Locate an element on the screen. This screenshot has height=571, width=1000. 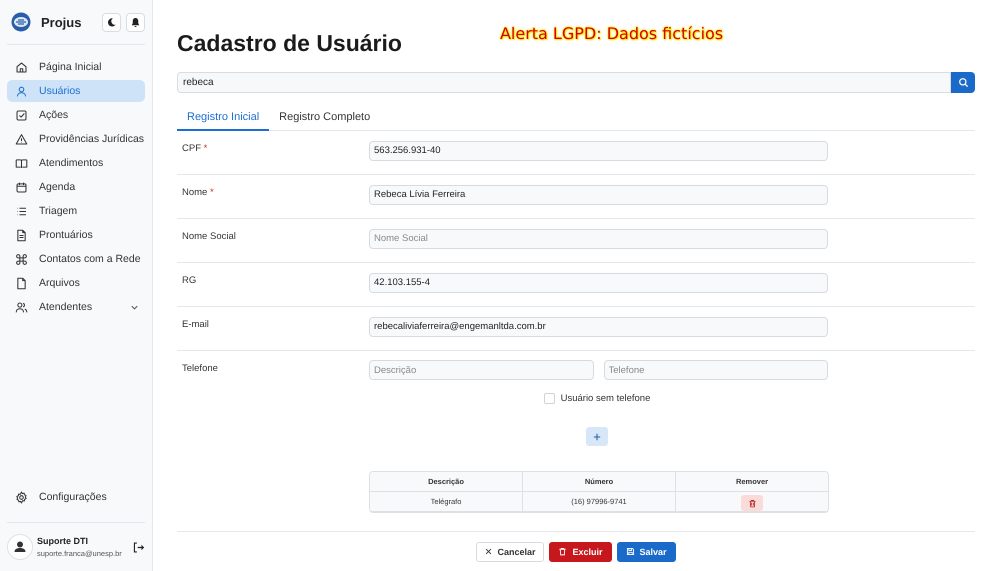
alert-text: Alerta LGPD: Dados fictícios is located at coordinates (612, 33).